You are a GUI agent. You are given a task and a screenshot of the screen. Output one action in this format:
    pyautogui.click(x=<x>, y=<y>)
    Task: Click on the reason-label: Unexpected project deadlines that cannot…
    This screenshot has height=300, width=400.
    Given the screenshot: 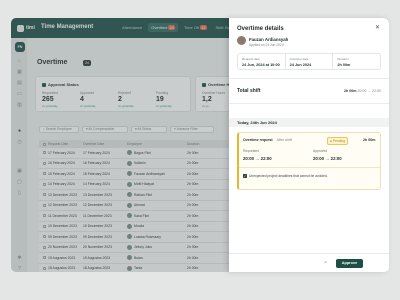 What is the action you would take?
    pyautogui.click(x=288, y=176)
    